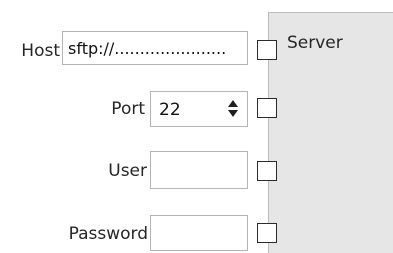  Describe the element at coordinates (199, 170) in the screenshot. I see `user-input` at that location.